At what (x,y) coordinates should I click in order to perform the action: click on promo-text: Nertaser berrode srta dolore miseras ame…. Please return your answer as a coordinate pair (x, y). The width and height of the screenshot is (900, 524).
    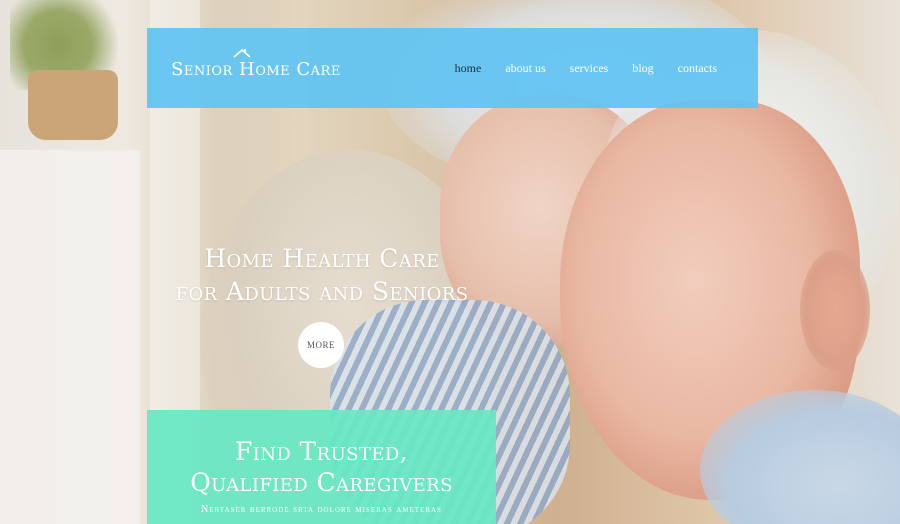
    Looking at the image, I should click on (321, 509).